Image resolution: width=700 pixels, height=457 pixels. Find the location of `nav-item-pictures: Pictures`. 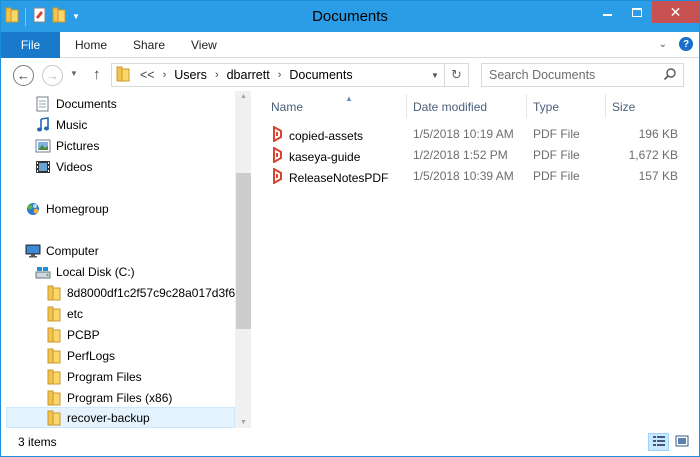

nav-item-pictures: Pictures is located at coordinates (67, 145).